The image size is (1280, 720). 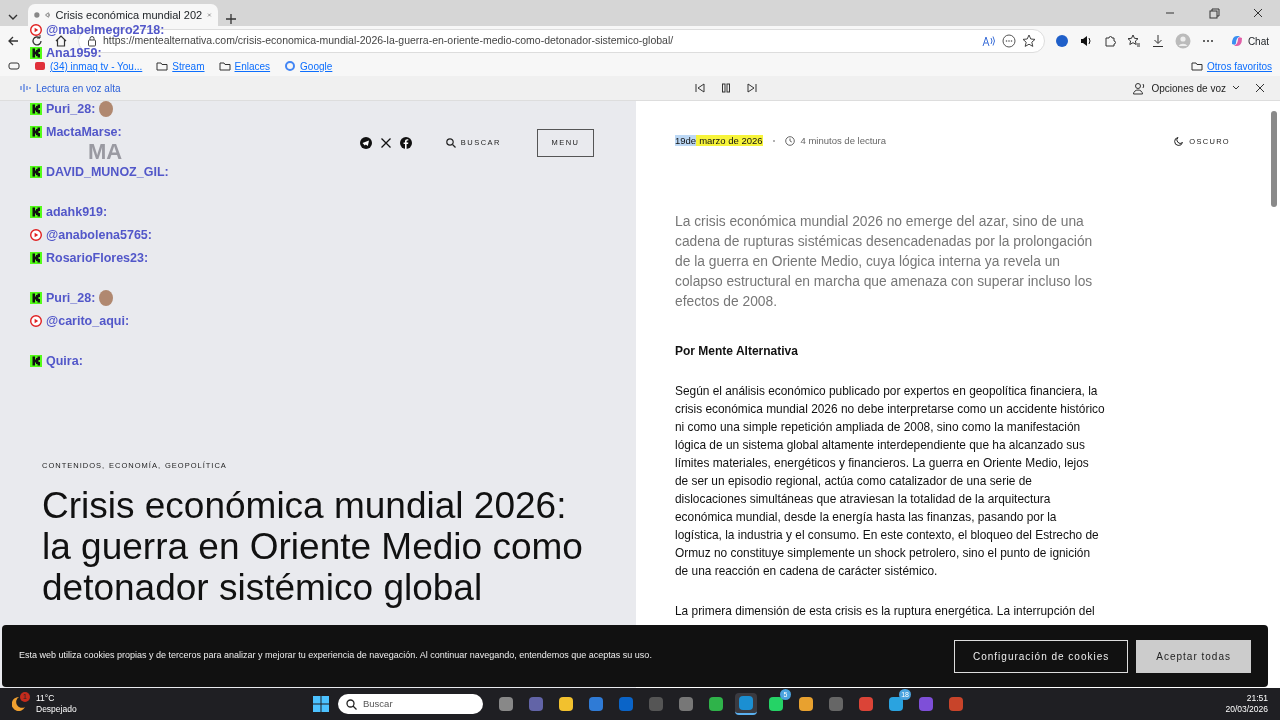 I want to click on taskbar-search-field: Buscar, so click(x=410, y=704).